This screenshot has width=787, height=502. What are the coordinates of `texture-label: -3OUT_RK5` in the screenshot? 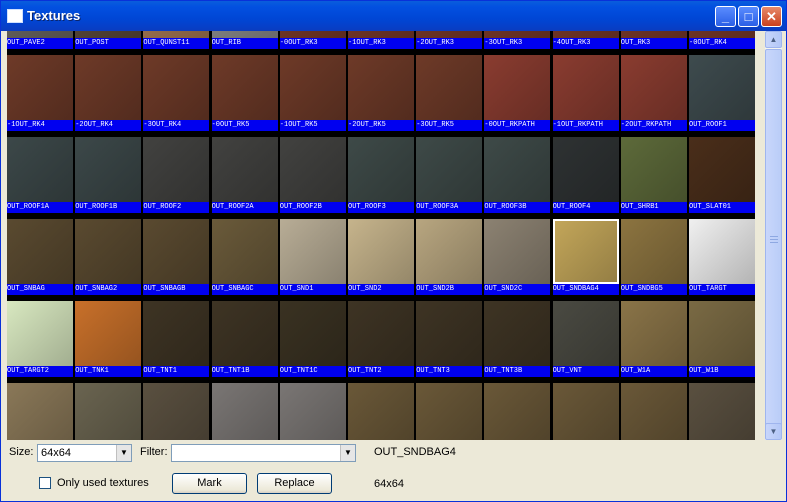 It's located at (449, 125).